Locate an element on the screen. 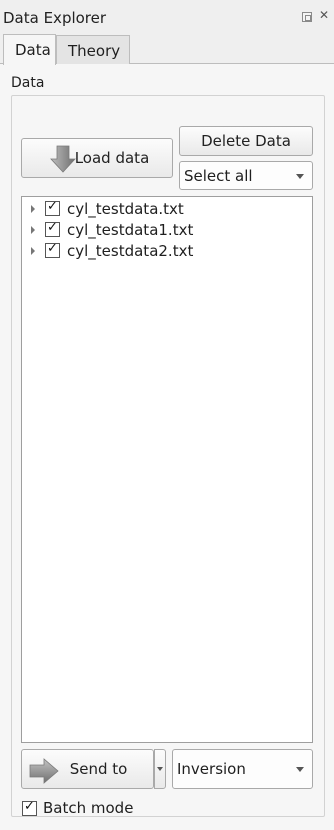 This screenshot has width=334, height=830. batch-mode-row: Batch mode is located at coordinates (77, 808).